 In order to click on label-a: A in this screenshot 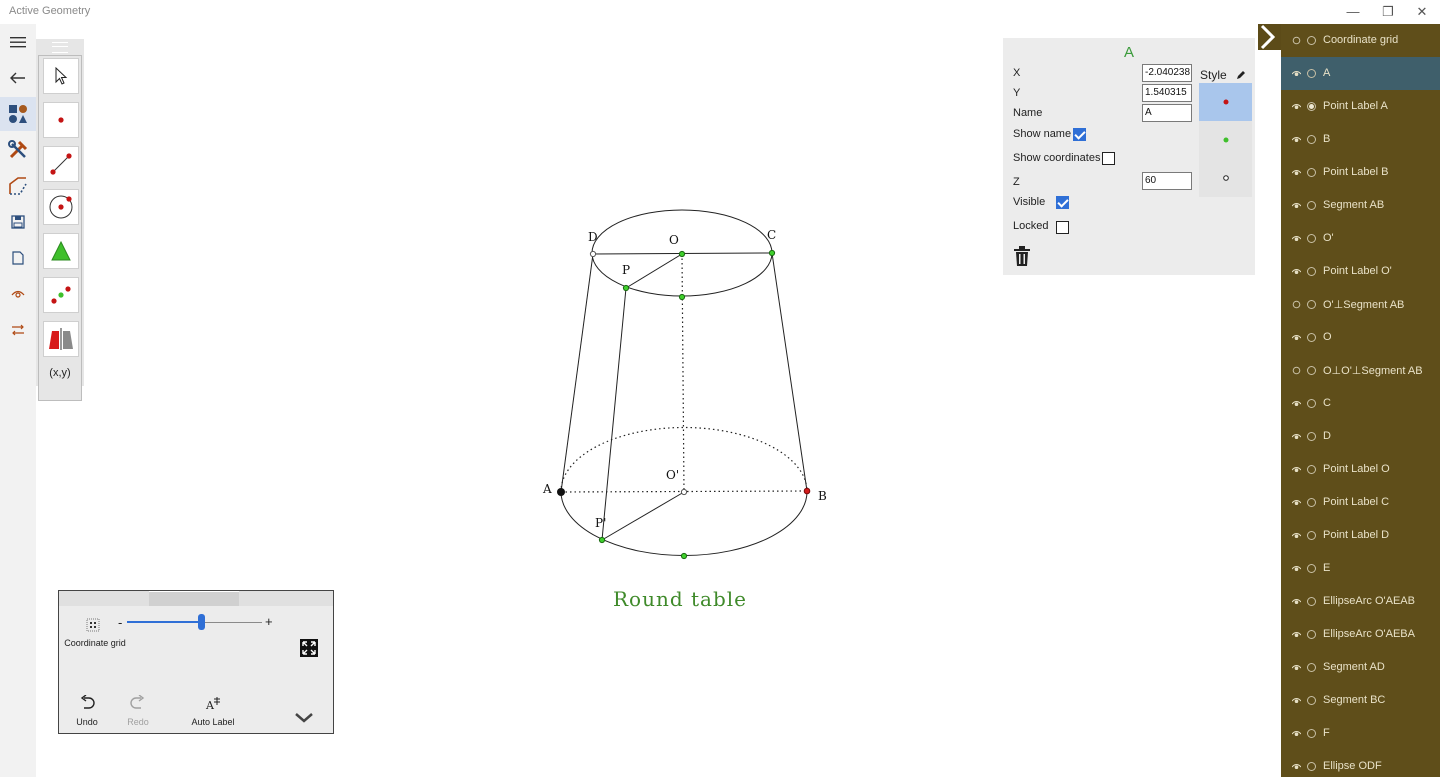, I will do `click(547, 489)`.